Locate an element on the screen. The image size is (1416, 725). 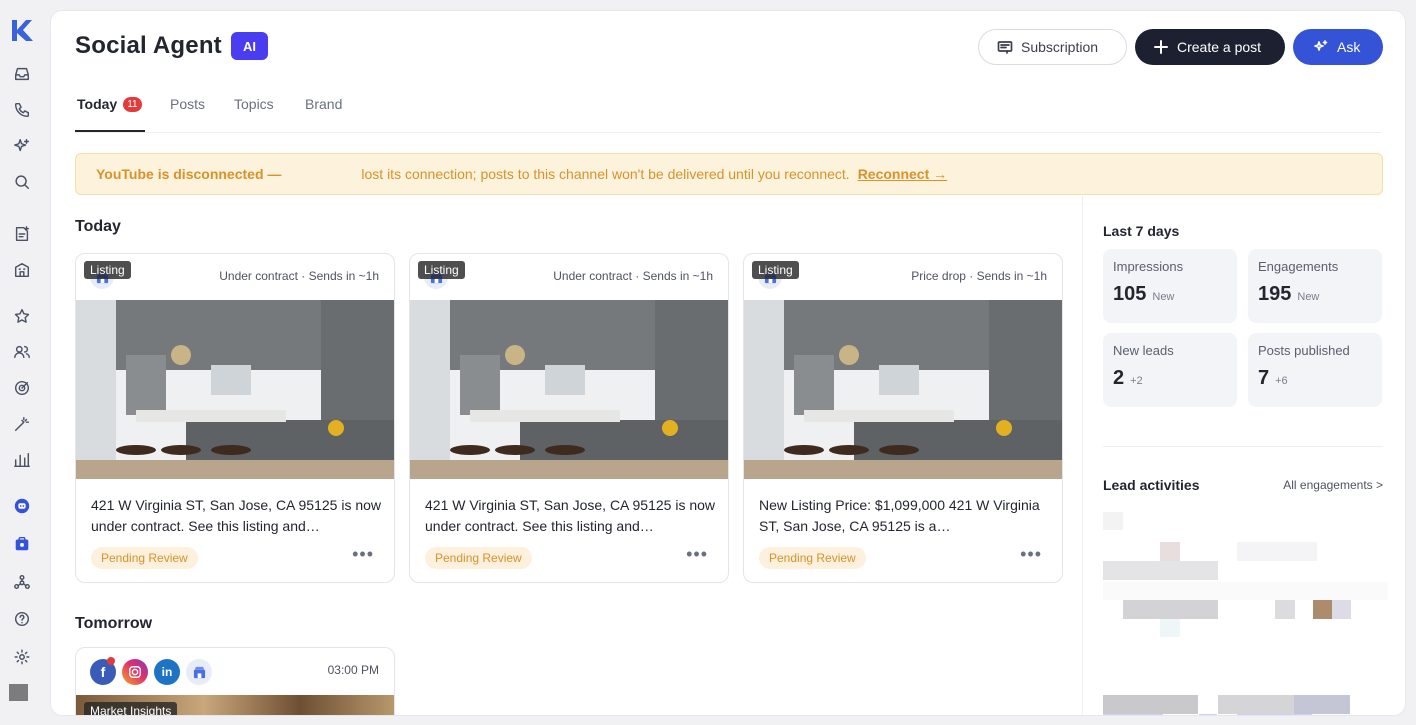
divider is located at coordinates (1243, 446).